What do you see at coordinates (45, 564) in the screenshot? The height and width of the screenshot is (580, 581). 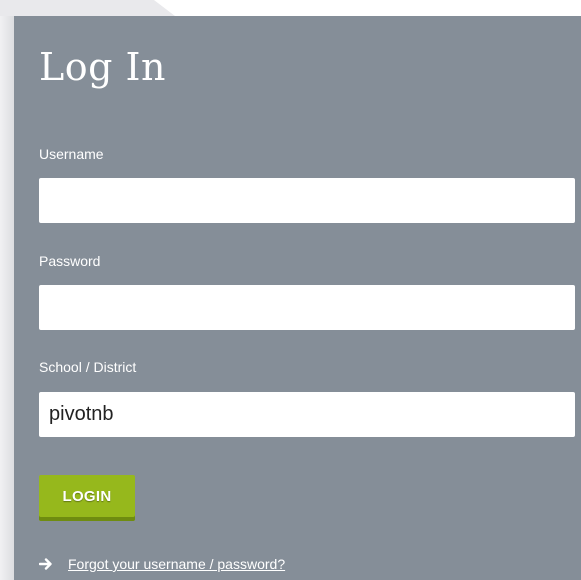 I see `arrow-right-icon` at bounding box center [45, 564].